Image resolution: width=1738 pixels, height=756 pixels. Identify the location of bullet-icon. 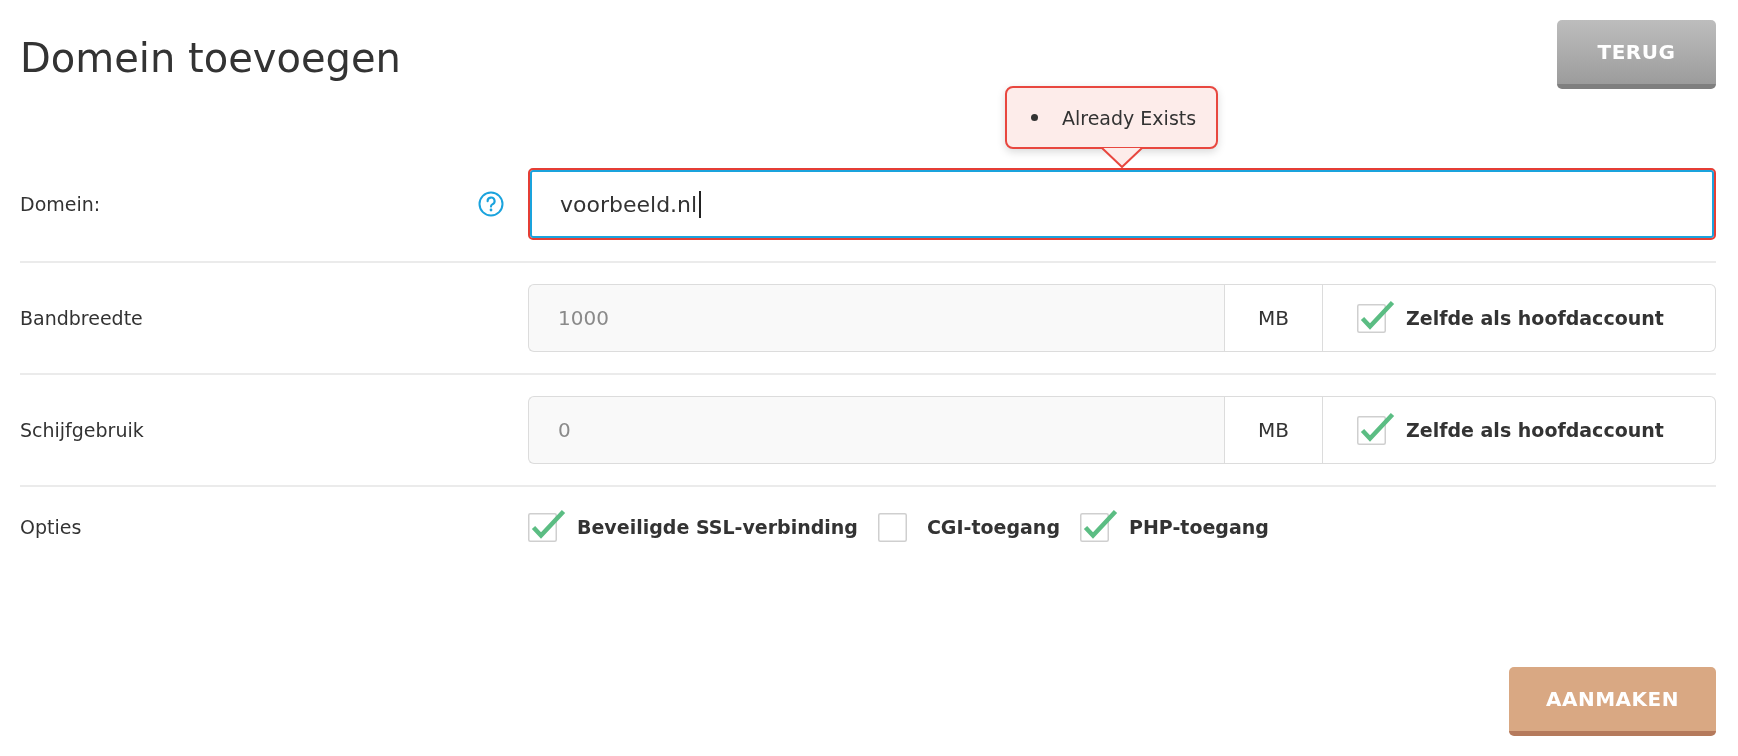
(1034, 117).